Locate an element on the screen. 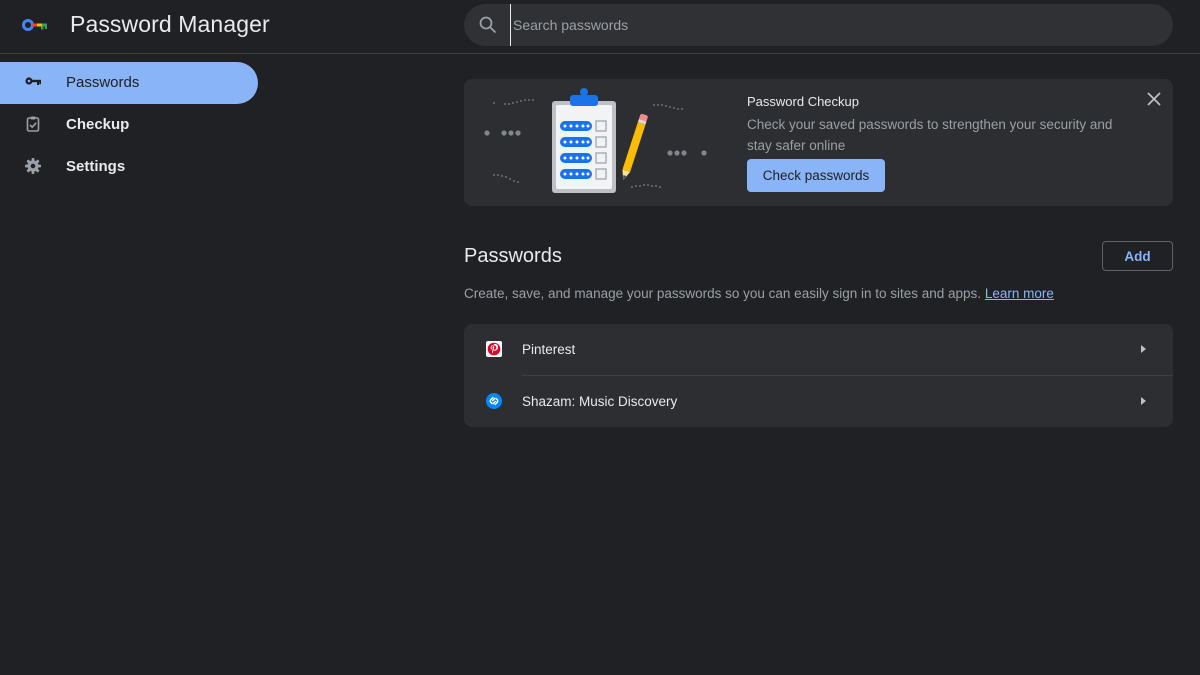 The width and height of the screenshot is (1200, 675). sidebar-item-label: Settings is located at coordinates (96, 166).